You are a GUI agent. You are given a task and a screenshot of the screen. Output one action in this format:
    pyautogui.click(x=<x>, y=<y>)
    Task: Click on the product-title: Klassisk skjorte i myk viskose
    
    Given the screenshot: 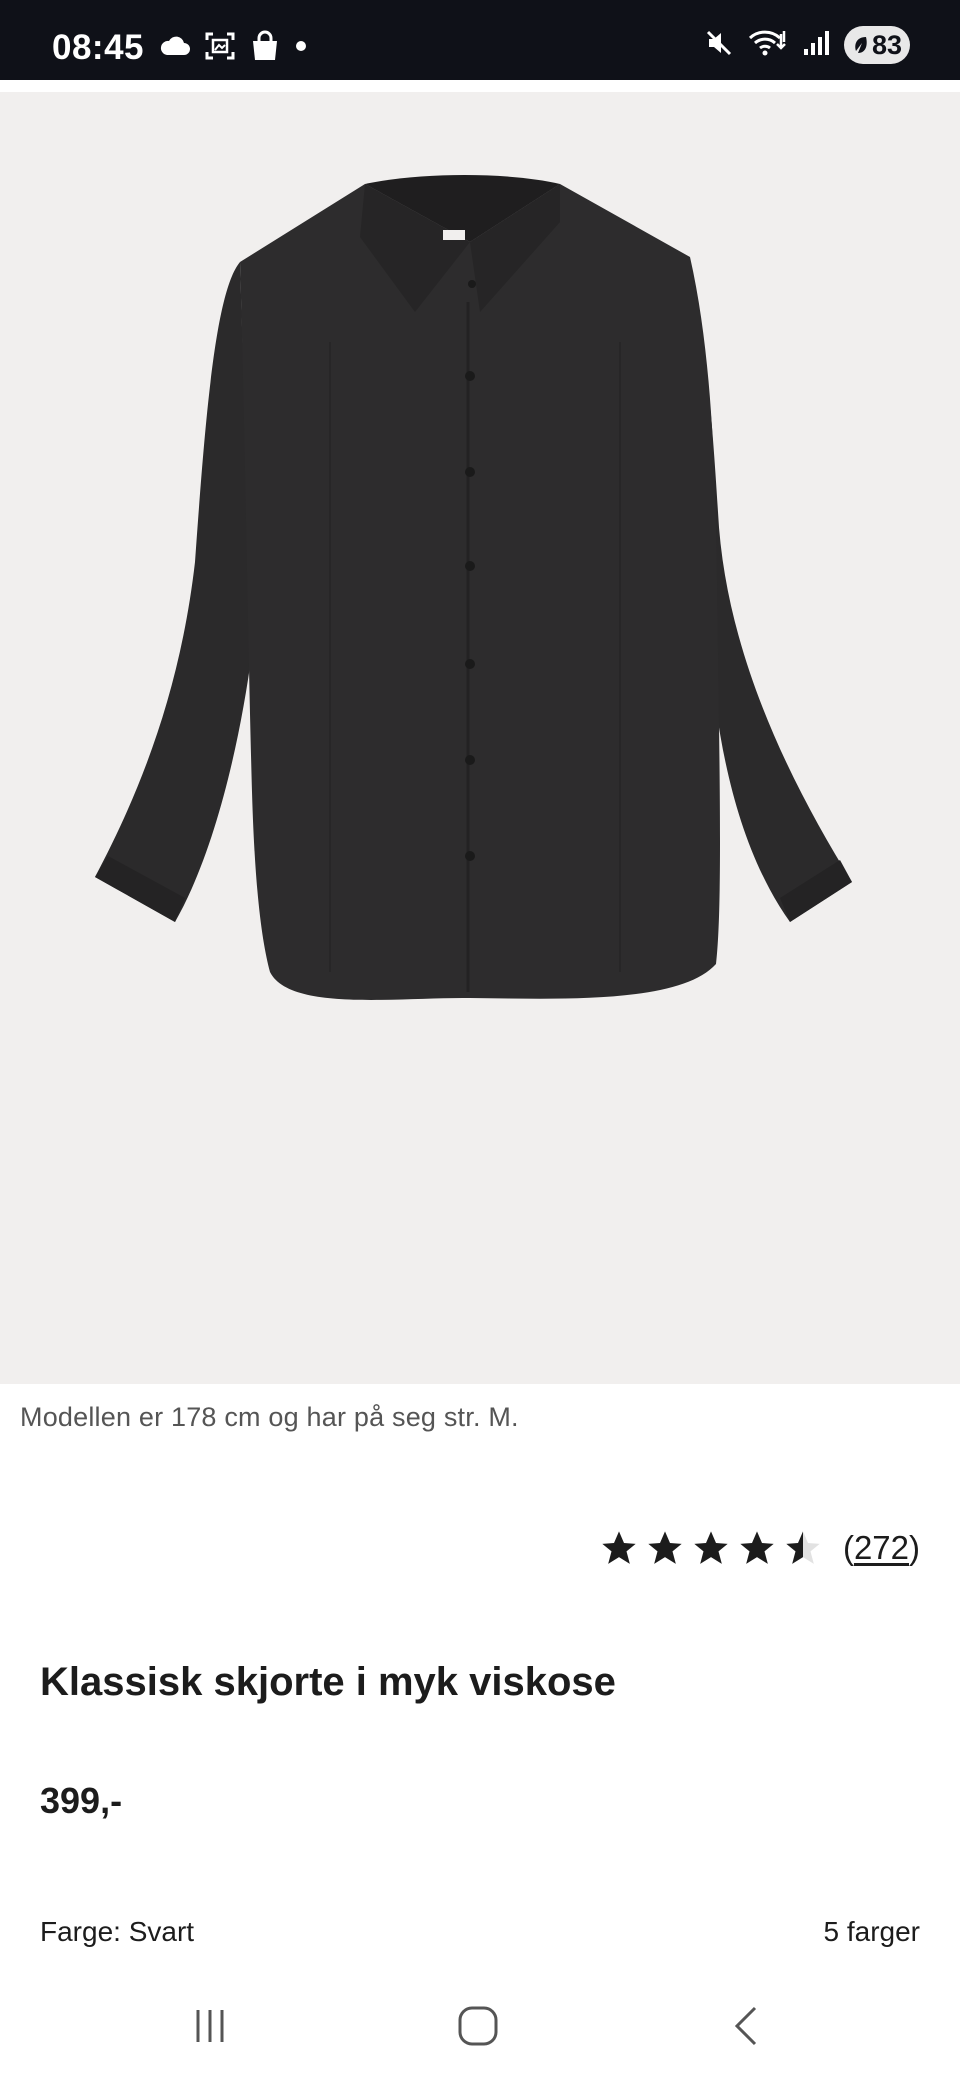 What is the action you would take?
    pyautogui.click(x=328, y=1682)
    